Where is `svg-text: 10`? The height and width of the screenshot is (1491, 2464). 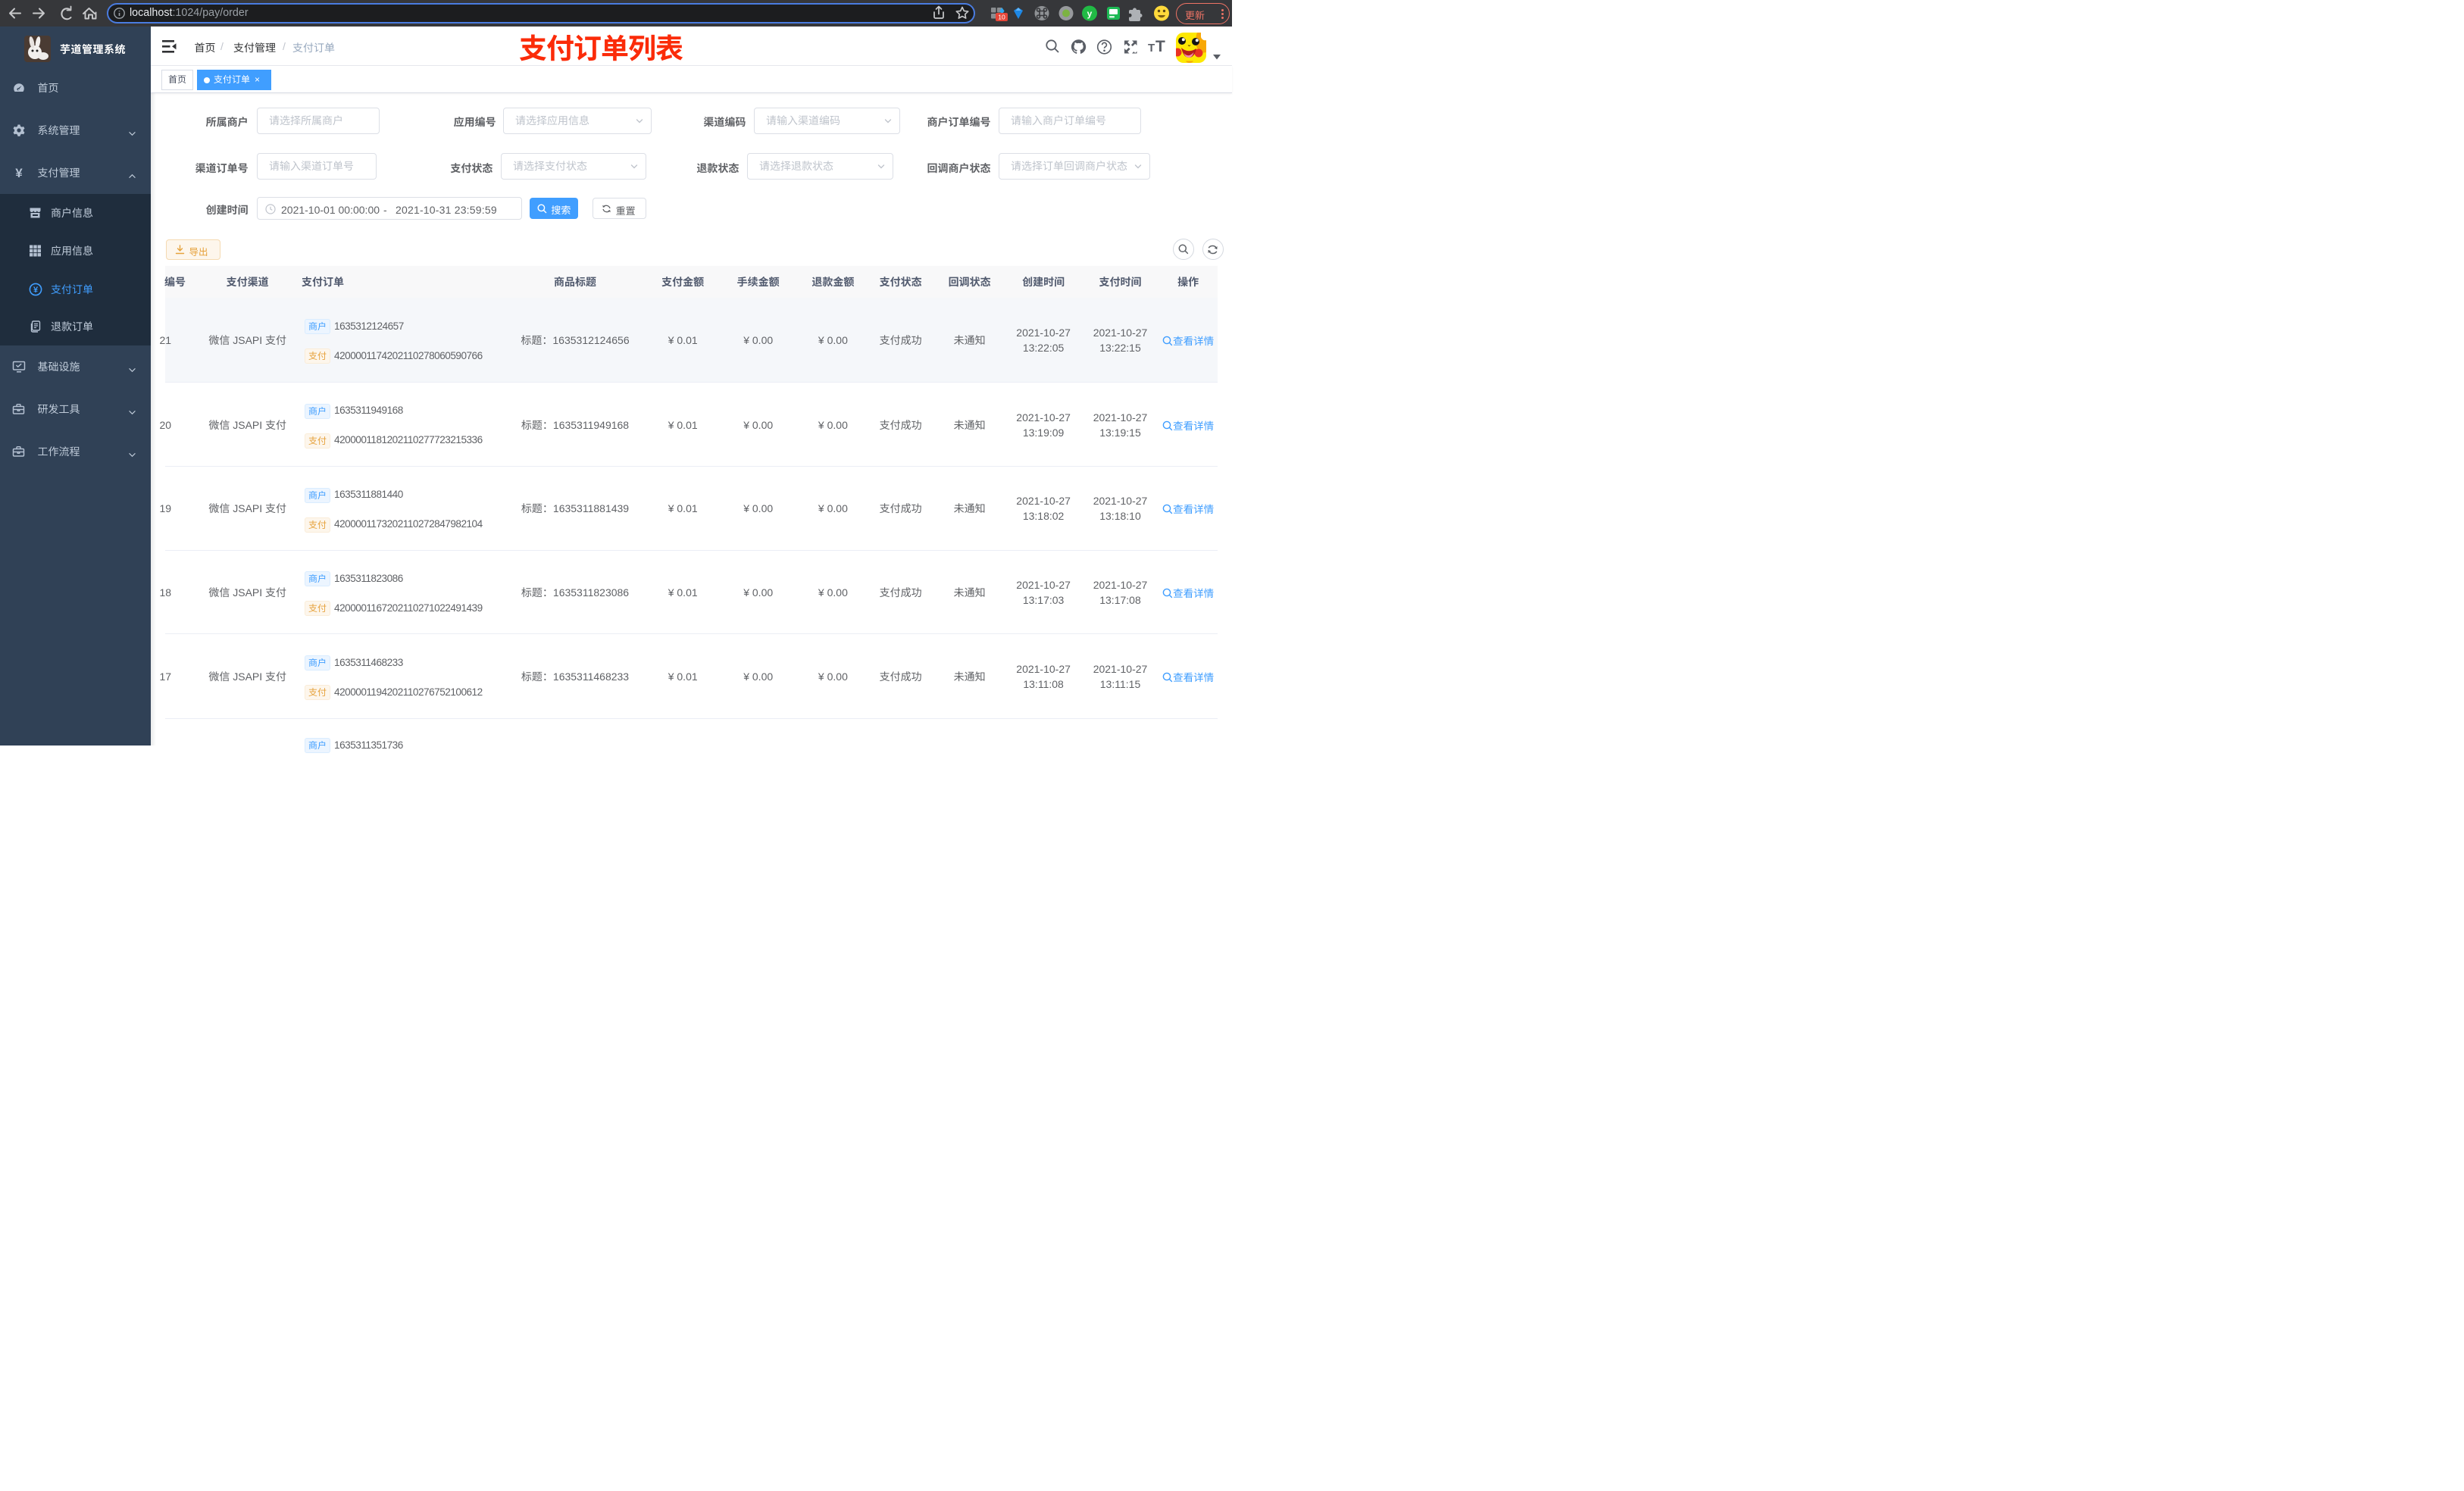
svg-text: 10 is located at coordinates (1001, 17).